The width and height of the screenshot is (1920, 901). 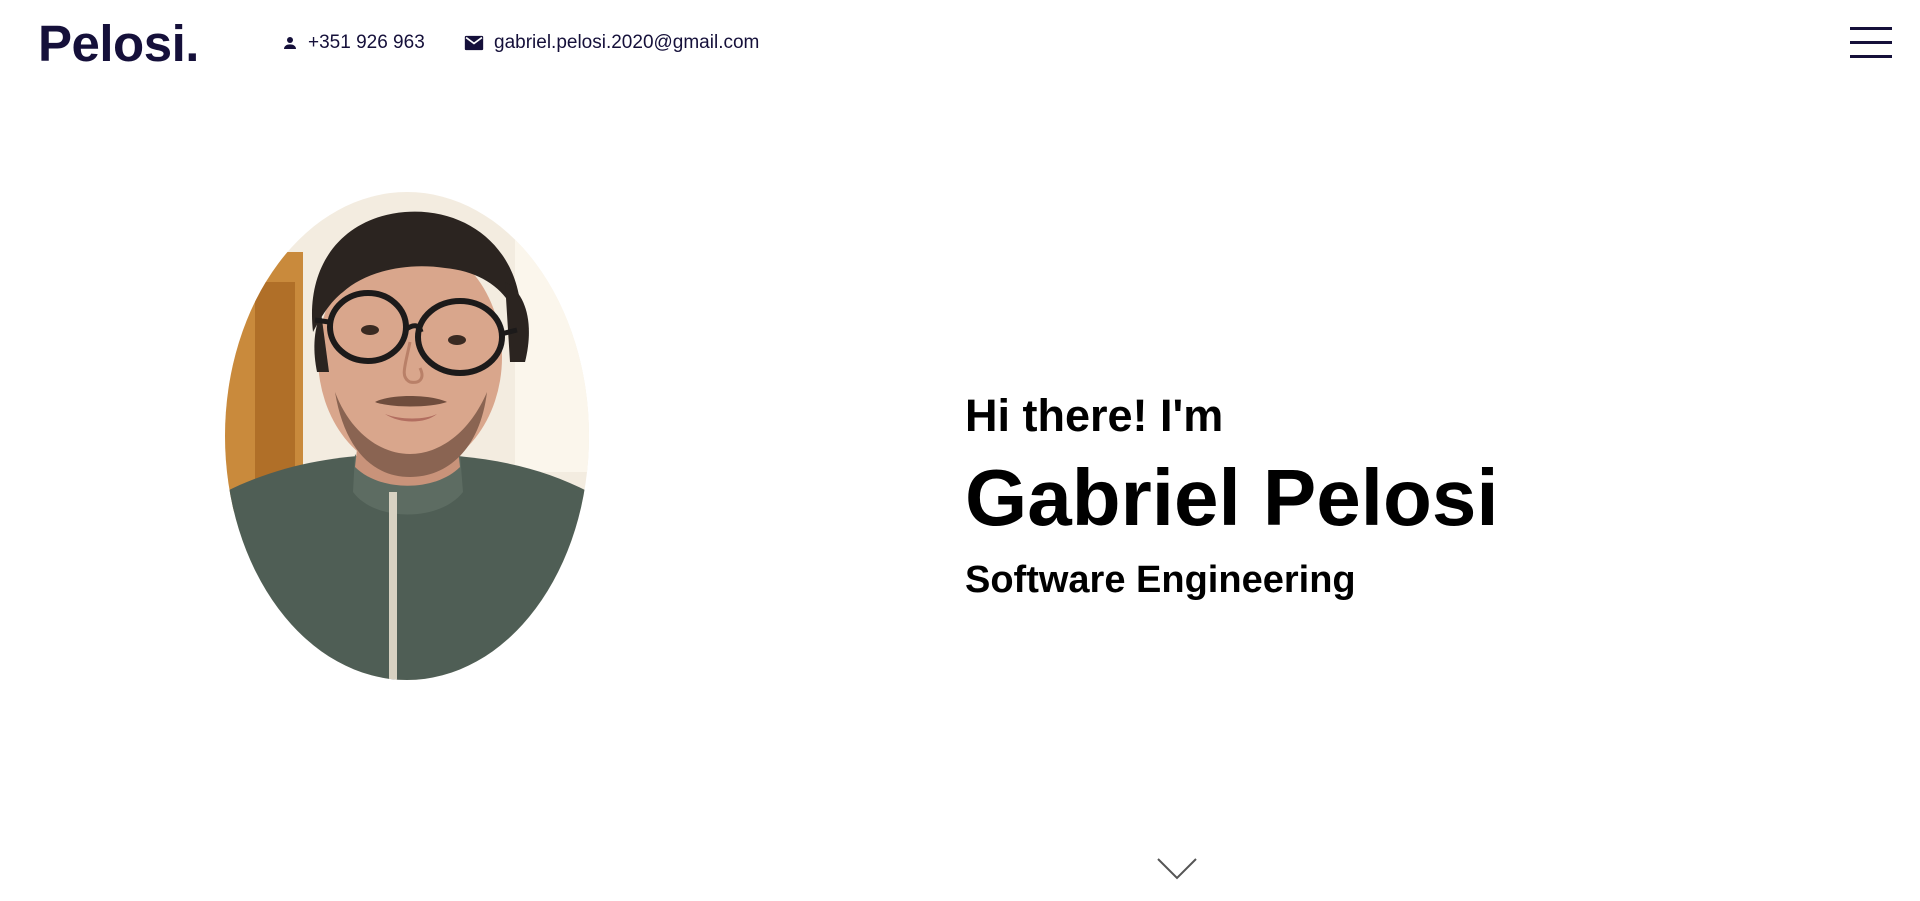 I want to click on email-address: gabriel.pelosi.2020@gmail.com, so click(x=627, y=42).